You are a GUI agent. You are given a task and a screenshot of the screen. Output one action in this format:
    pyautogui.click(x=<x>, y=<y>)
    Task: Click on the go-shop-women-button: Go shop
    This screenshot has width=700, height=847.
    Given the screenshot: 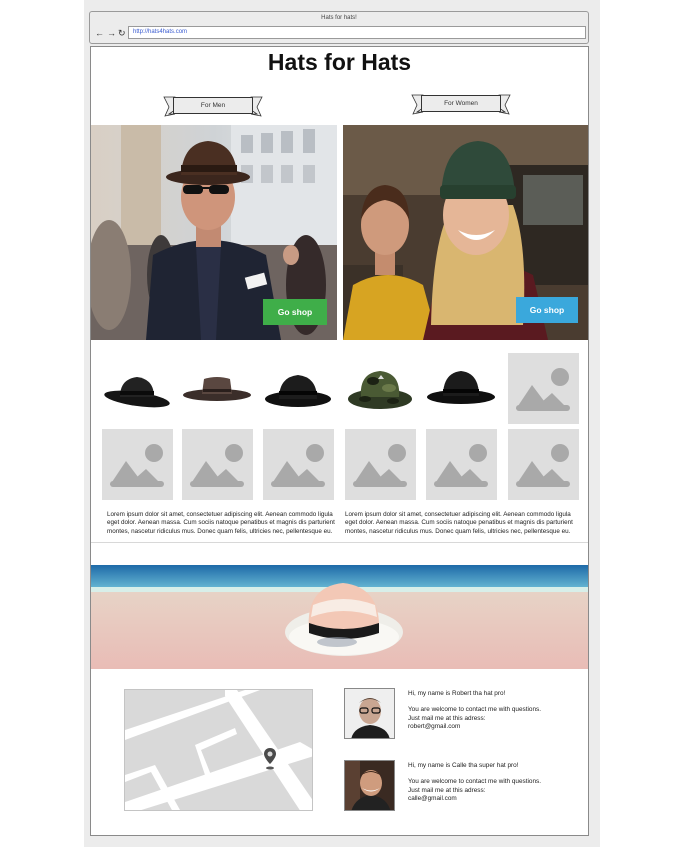 What is the action you would take?
    pyautogui.click(x=547, y=310)
    